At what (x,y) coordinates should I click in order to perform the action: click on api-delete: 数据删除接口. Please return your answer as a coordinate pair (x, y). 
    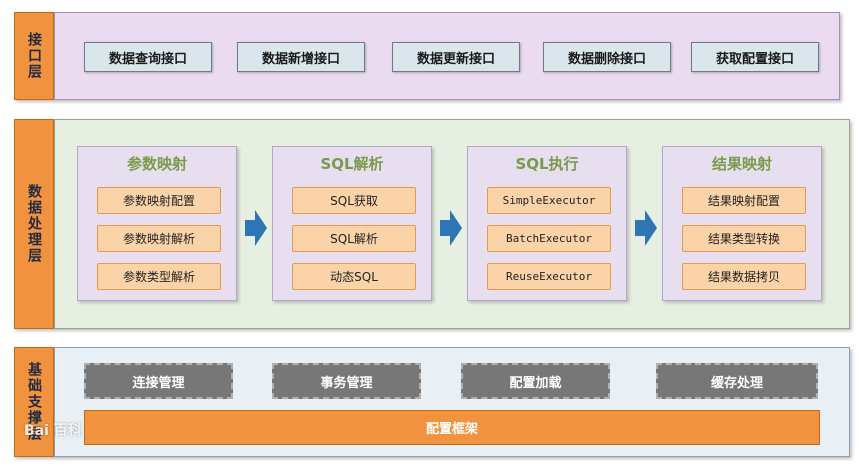
    Looking at the image, I should click on (607, 57).